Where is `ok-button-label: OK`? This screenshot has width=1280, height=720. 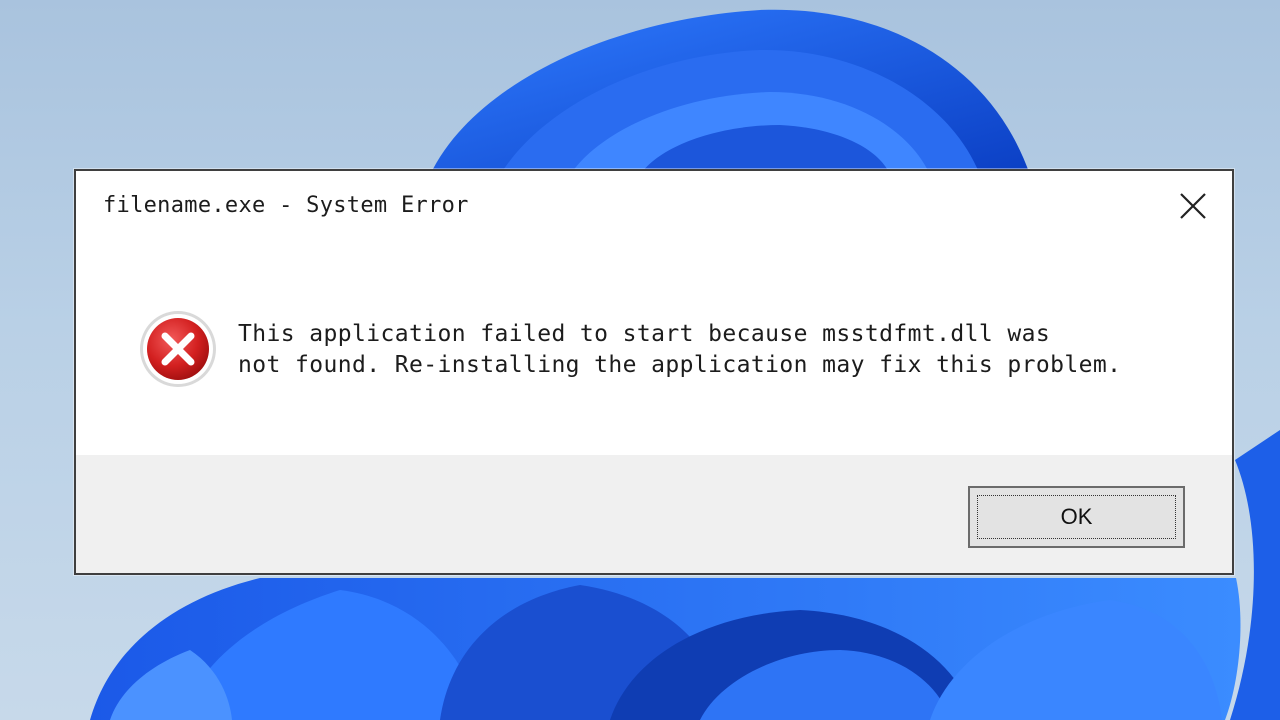 ok-button-label: OK is located at coordinates (1076, 516).